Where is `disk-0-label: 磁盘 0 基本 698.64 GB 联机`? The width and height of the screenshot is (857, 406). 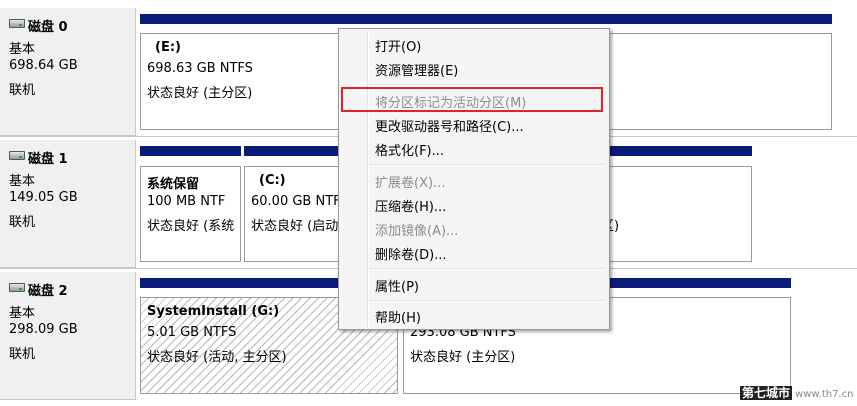 disk-0-label: 磁盘 0 基本 698.64 GB 联机 is located at coordinates (68, 72).